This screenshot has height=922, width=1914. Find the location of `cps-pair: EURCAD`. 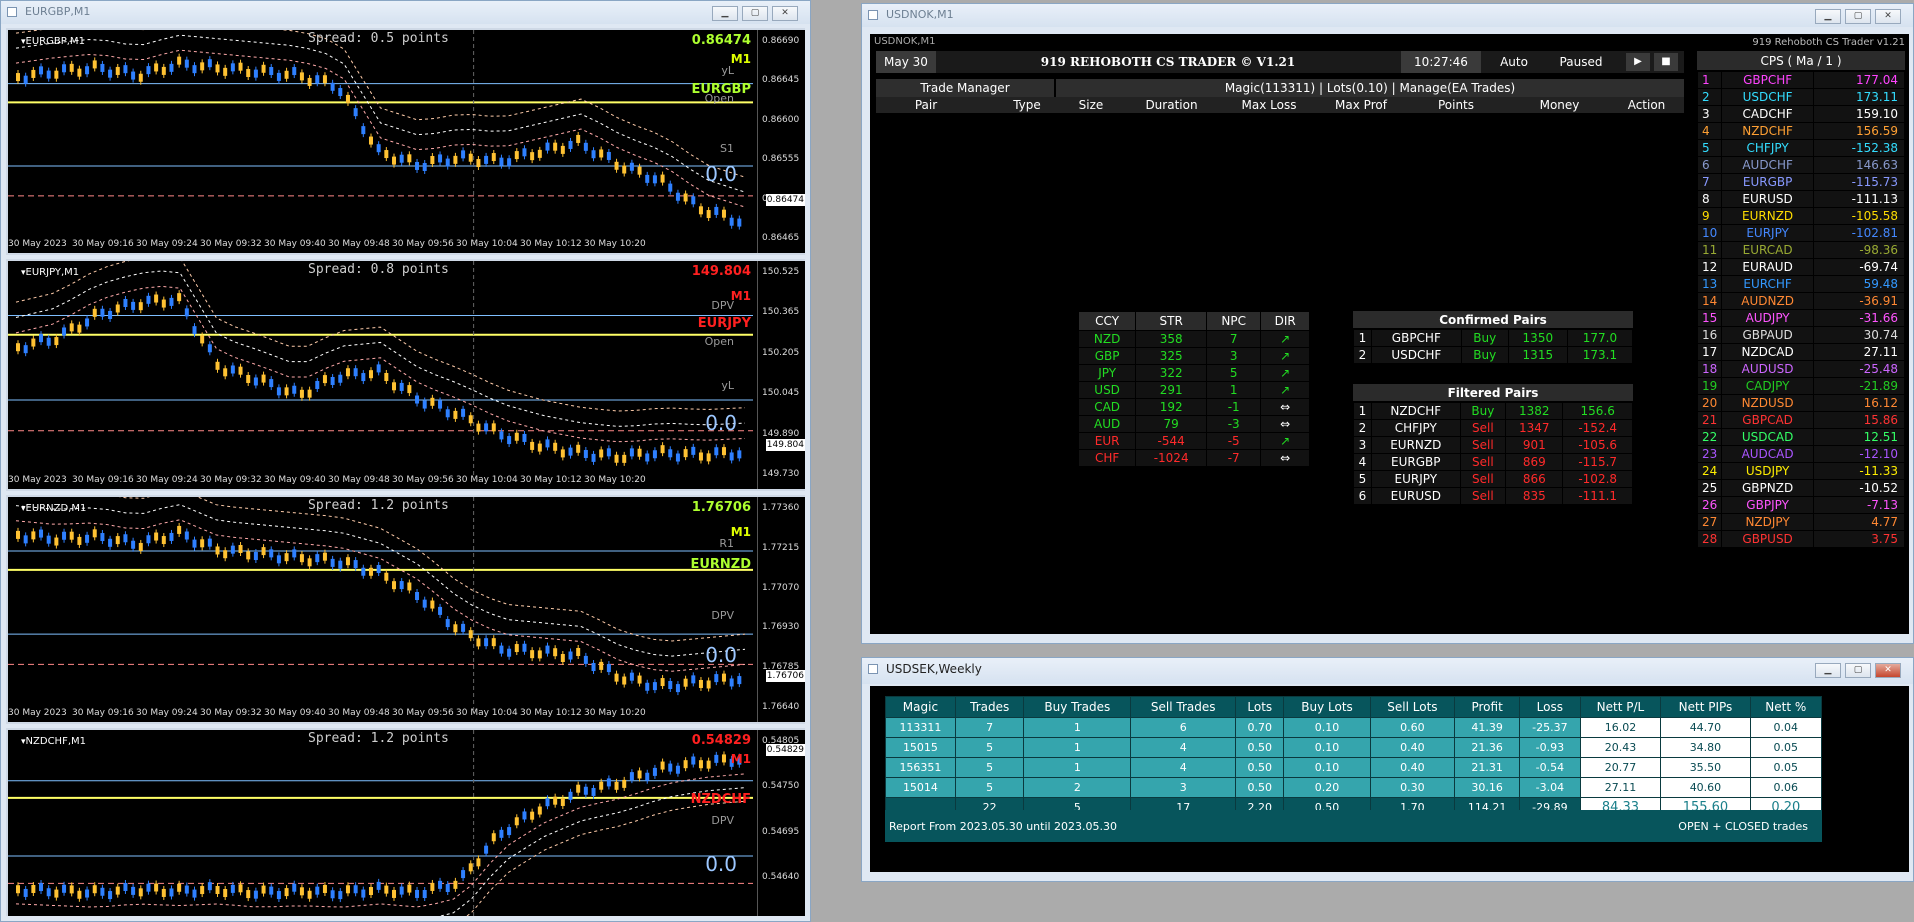

cps-pair: EURCAD is located at coordinates (1767, 250).